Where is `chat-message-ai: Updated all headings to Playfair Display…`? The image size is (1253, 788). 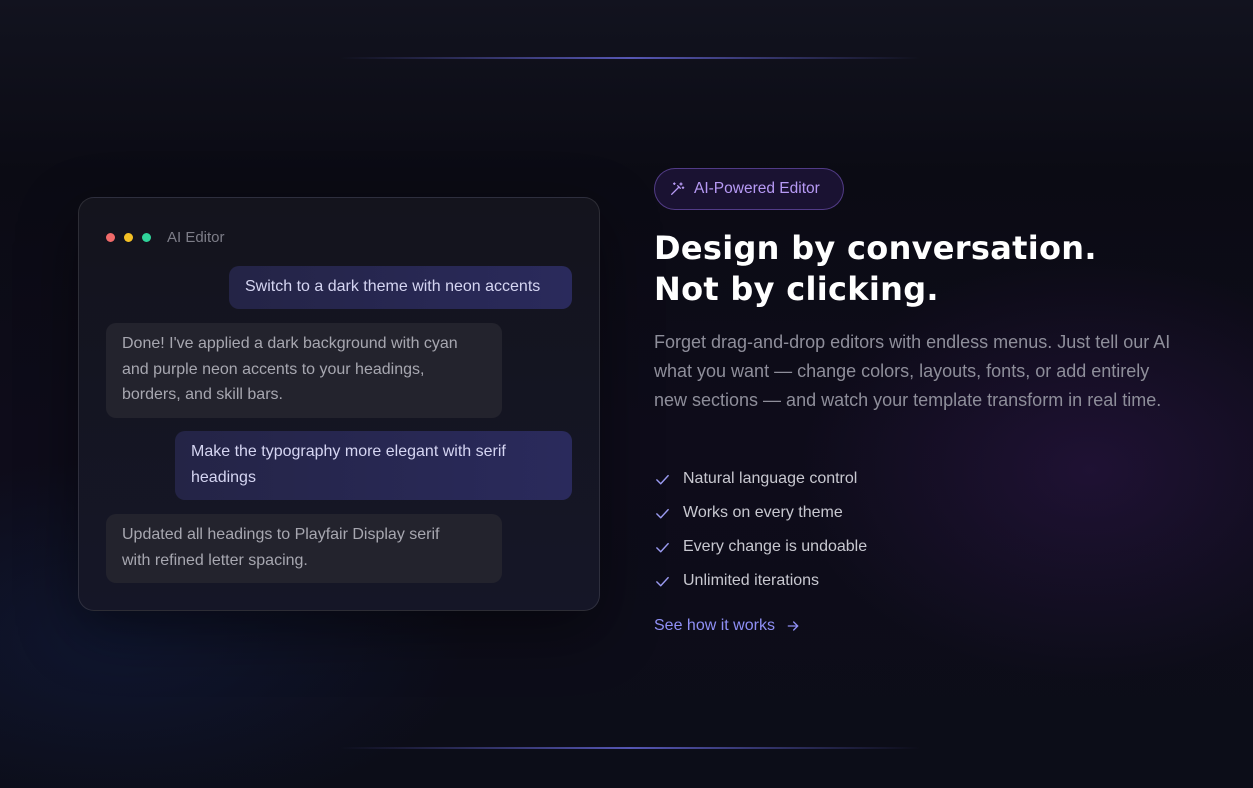
chat-message-ai: Updated all headings to Playfair Display… is located at coordinates (304, 548).